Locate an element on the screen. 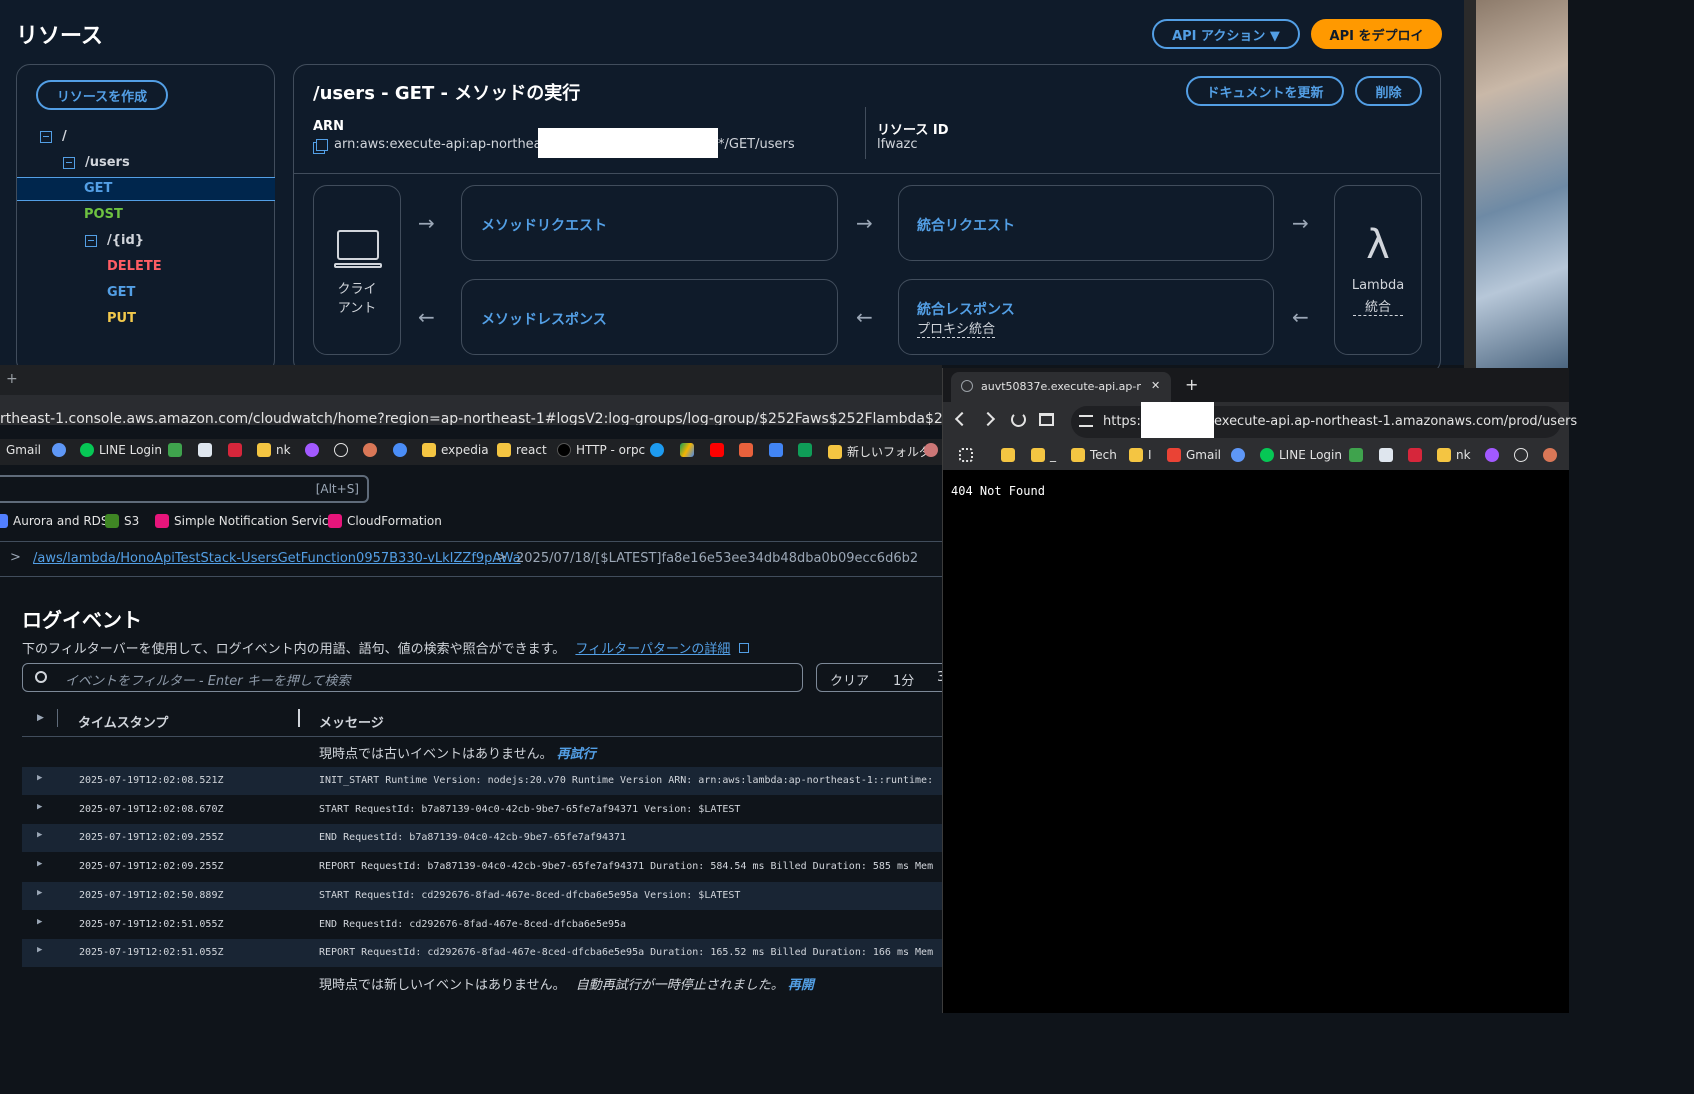 This screenshot has width=1694, height=1094. resume-link: 再開 is located at coordinates (801, 985).